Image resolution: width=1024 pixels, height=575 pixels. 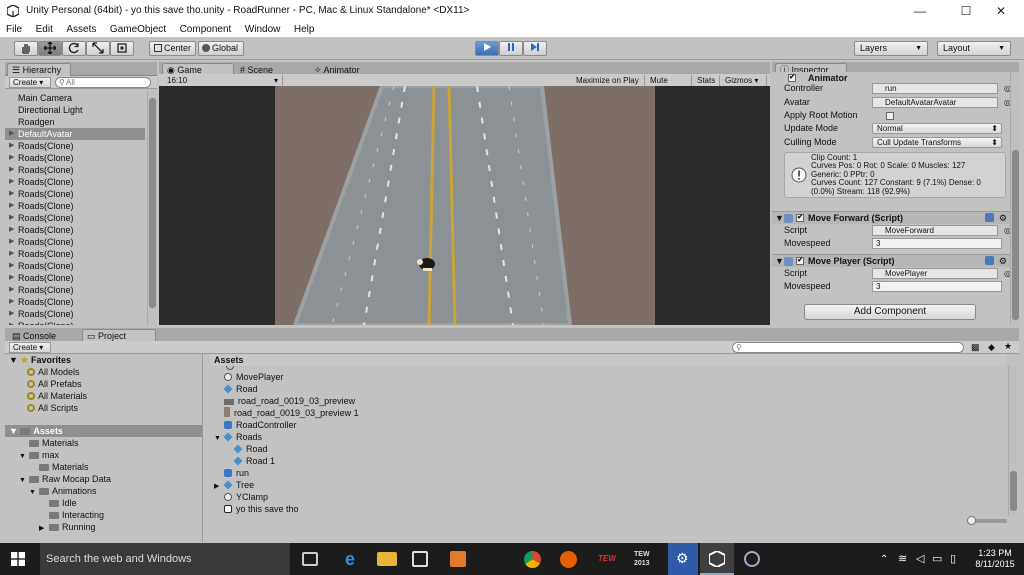 I want to click on menu-help: Help, so click(x=304, y=28).